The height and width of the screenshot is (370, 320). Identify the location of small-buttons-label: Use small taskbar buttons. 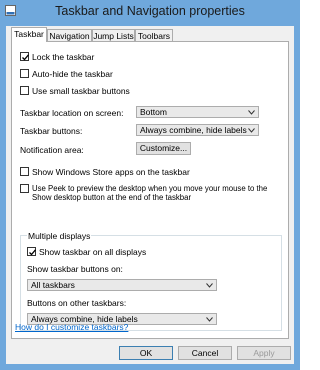
(81, 91).